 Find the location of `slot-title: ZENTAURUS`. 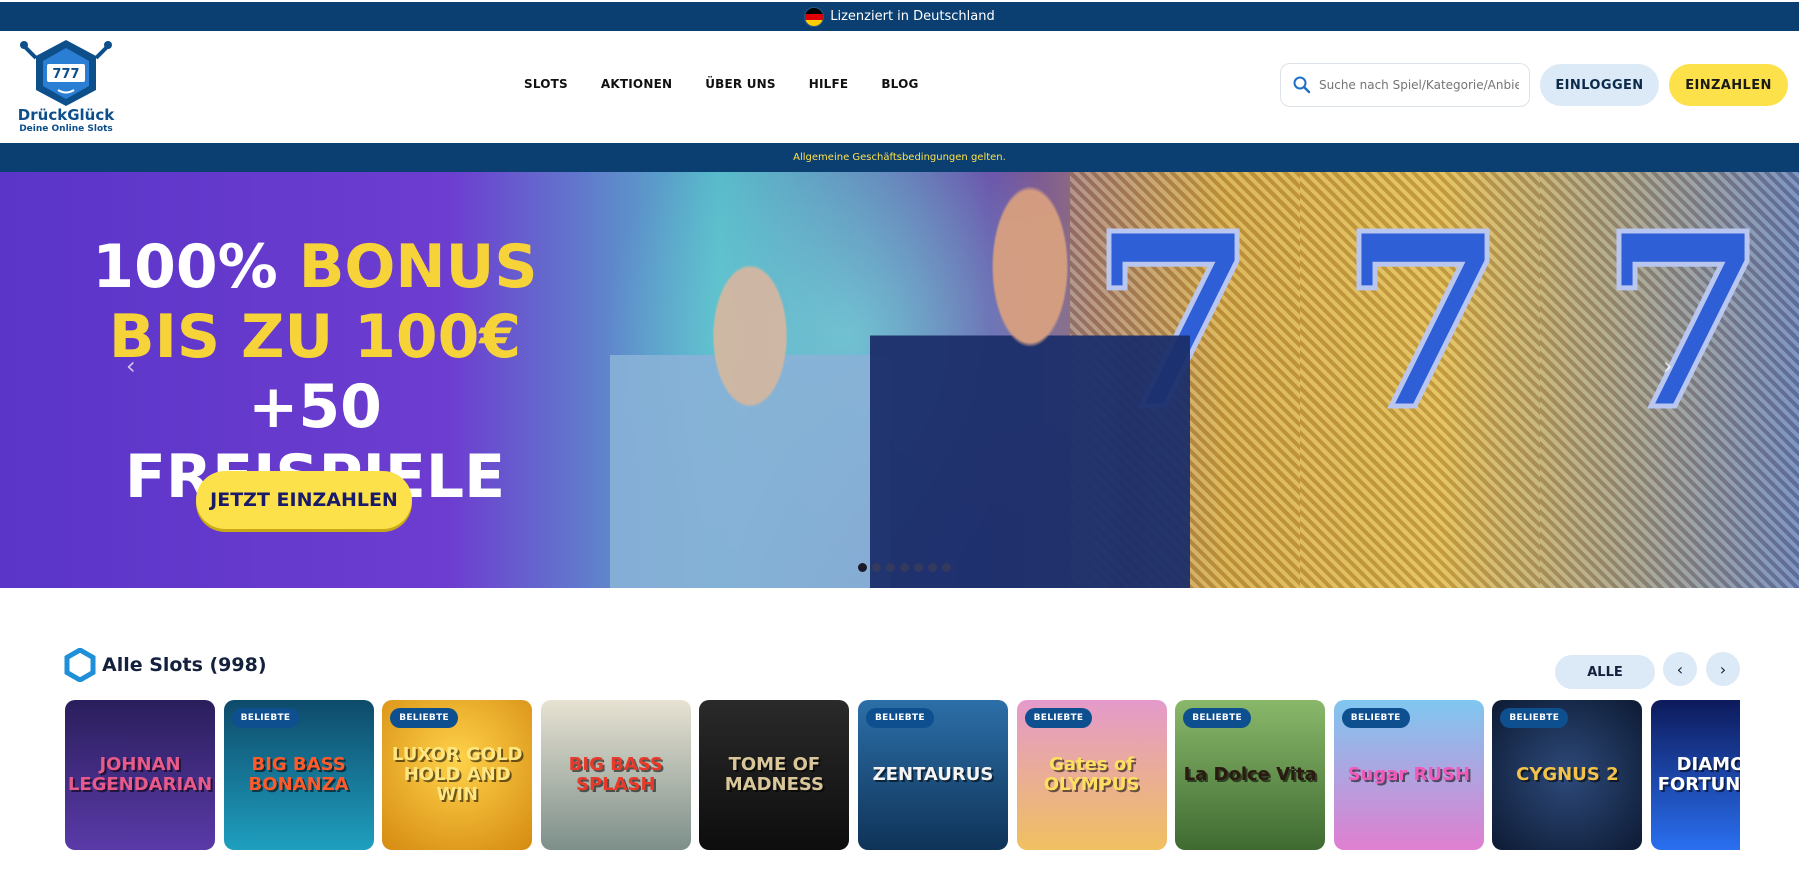

slot-title: ZENTAURUS is located at coordinates (933, 774).